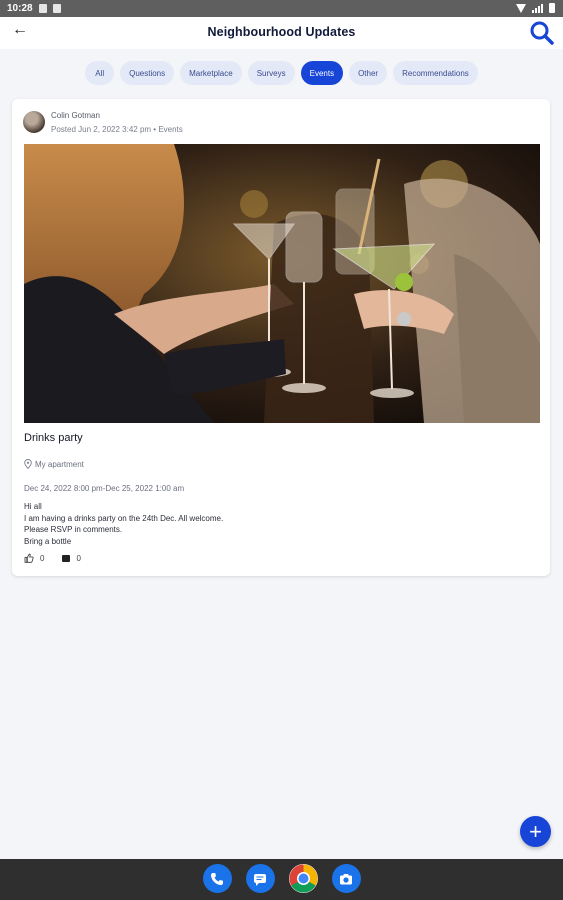 The image size is (563, 900). Describe the element at coordinates (211, 73) in the screenshot. I see `filter-chip-marketplace: Marketplace` at that location.